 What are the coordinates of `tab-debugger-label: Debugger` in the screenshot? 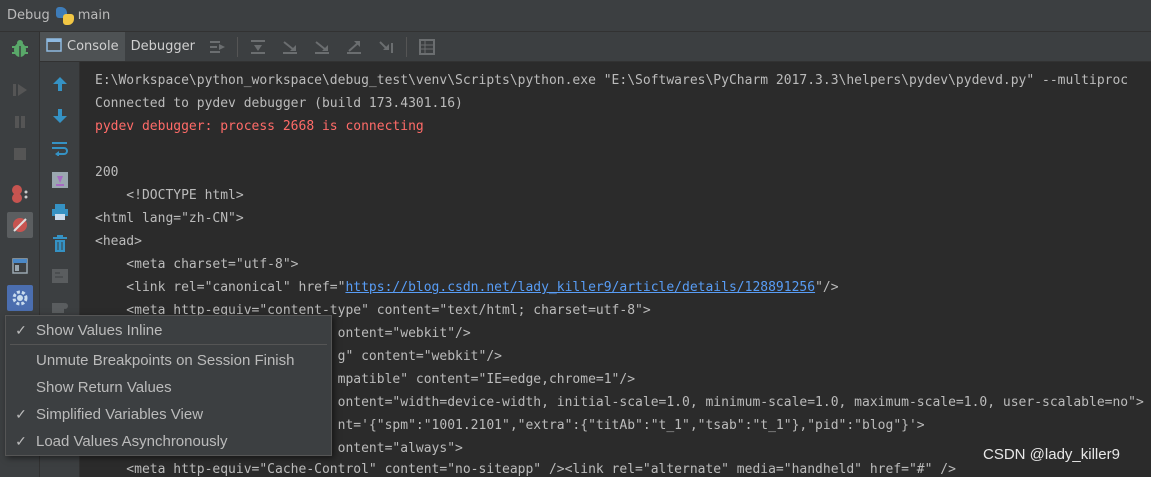 It's located at (162, 46).